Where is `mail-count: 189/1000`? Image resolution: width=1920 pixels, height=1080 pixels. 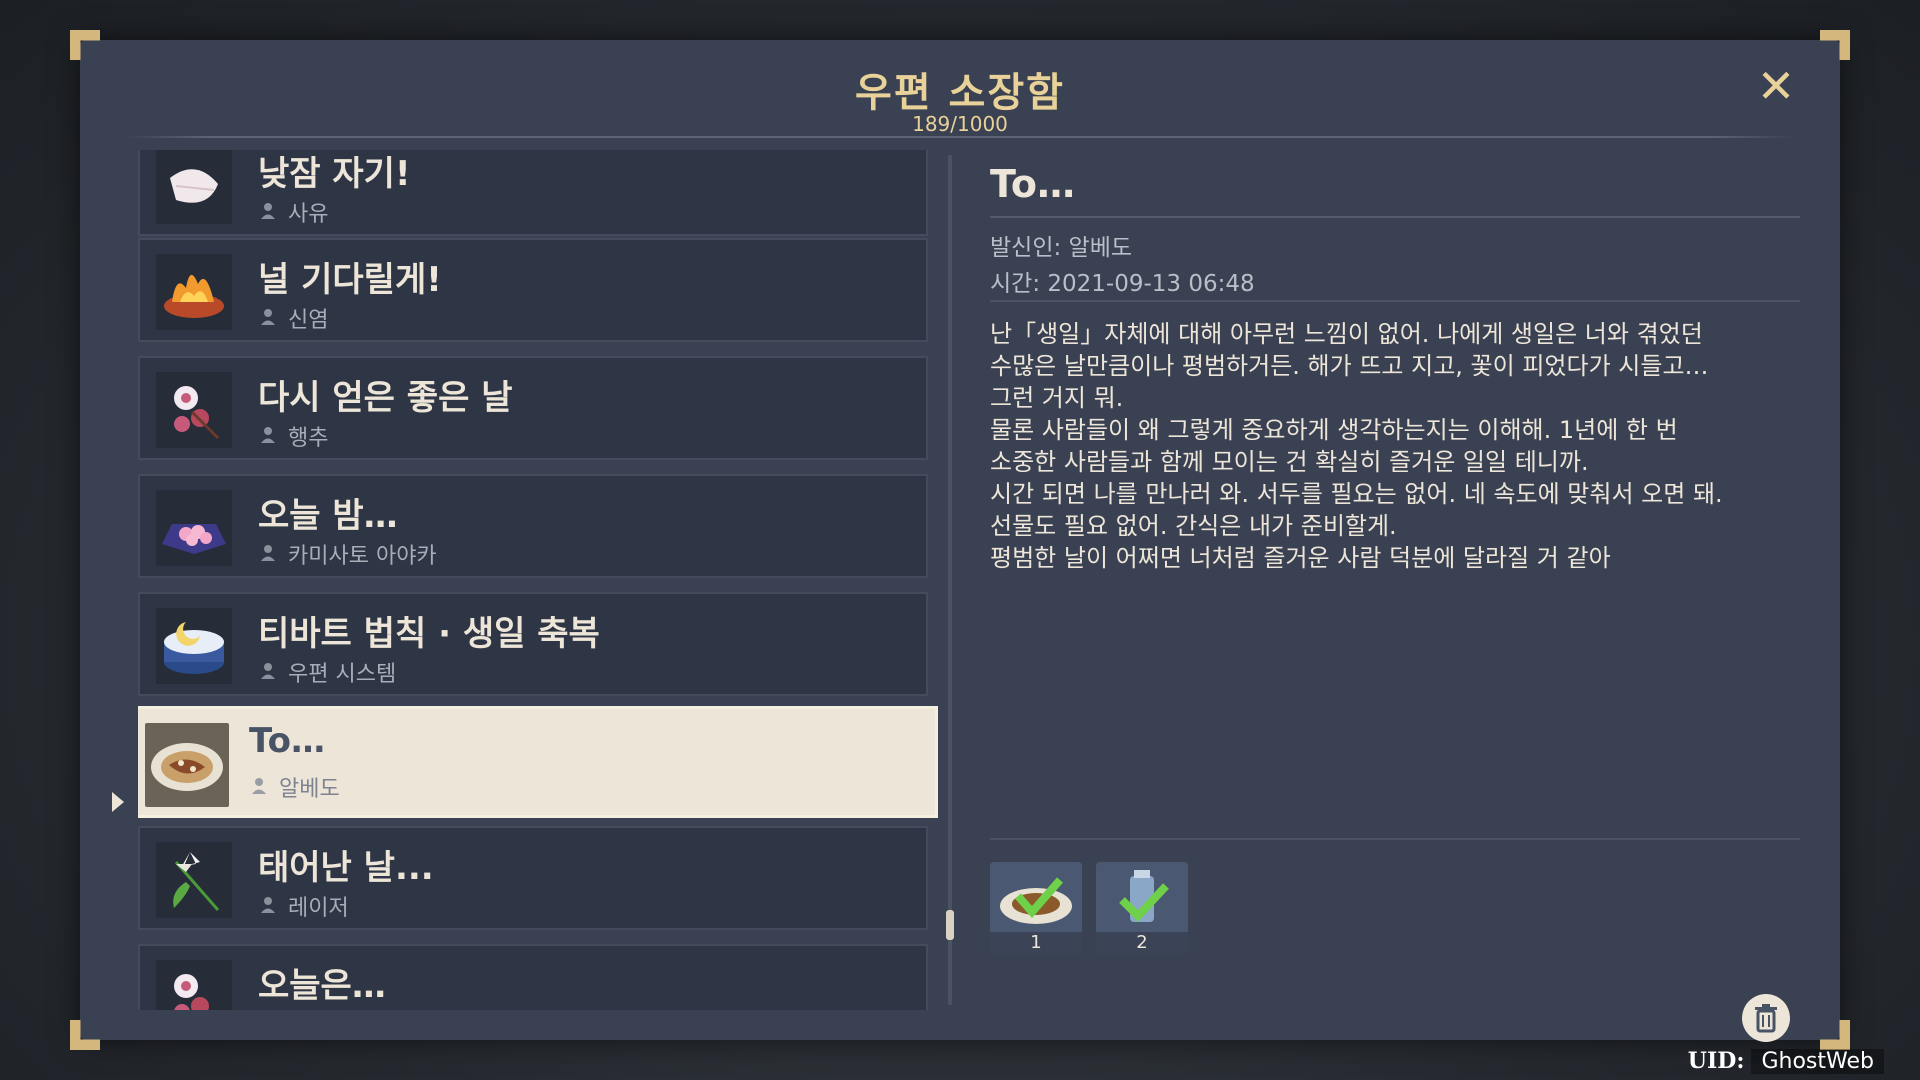 mail-count: 189/1000 is located at coordinates (960, 124).